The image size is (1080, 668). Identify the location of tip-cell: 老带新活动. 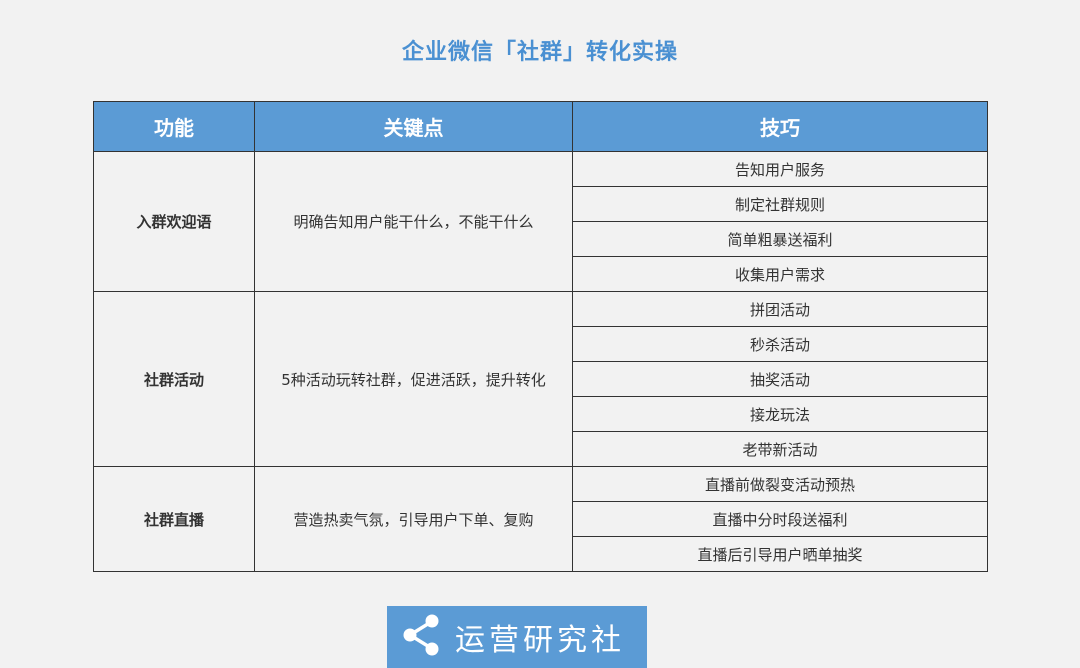
(780, 449).